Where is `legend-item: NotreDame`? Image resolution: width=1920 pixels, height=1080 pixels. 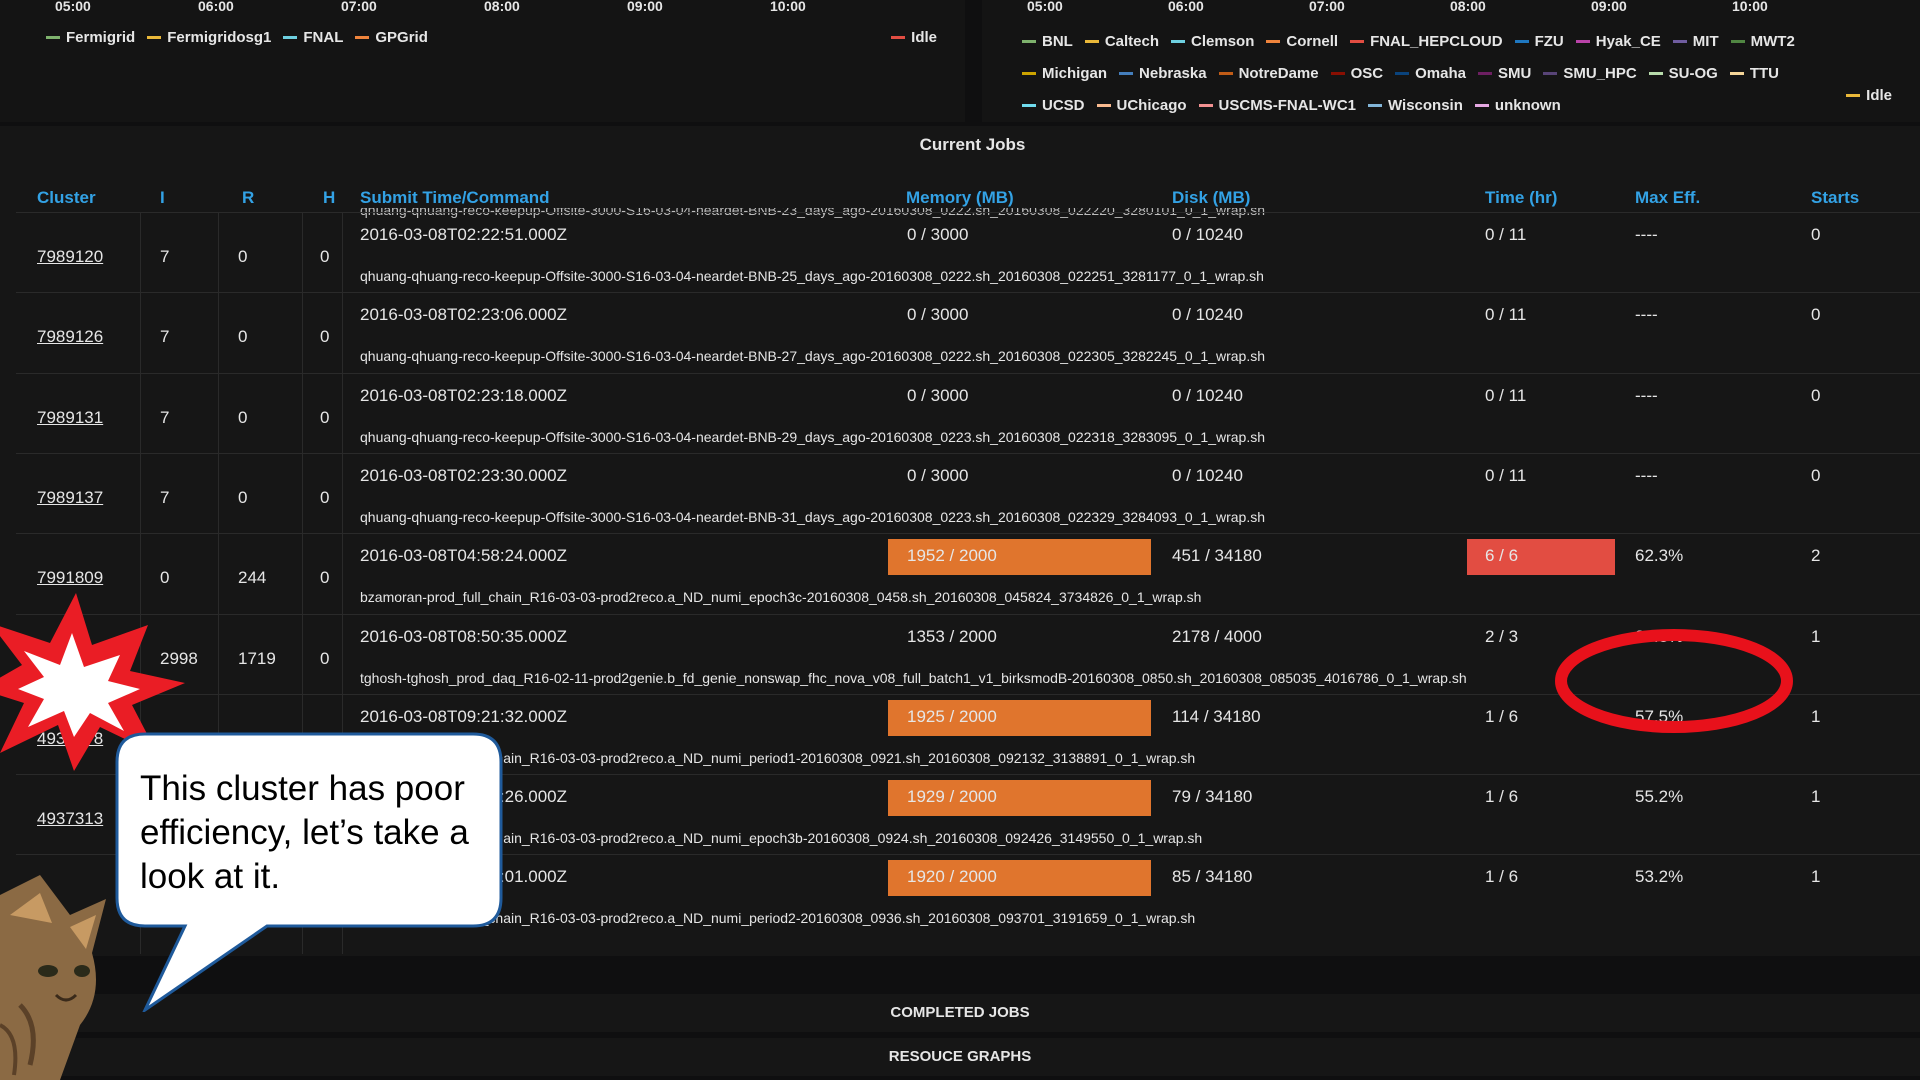
legend-item: NotreDame is located at coordinates (1268, 73).